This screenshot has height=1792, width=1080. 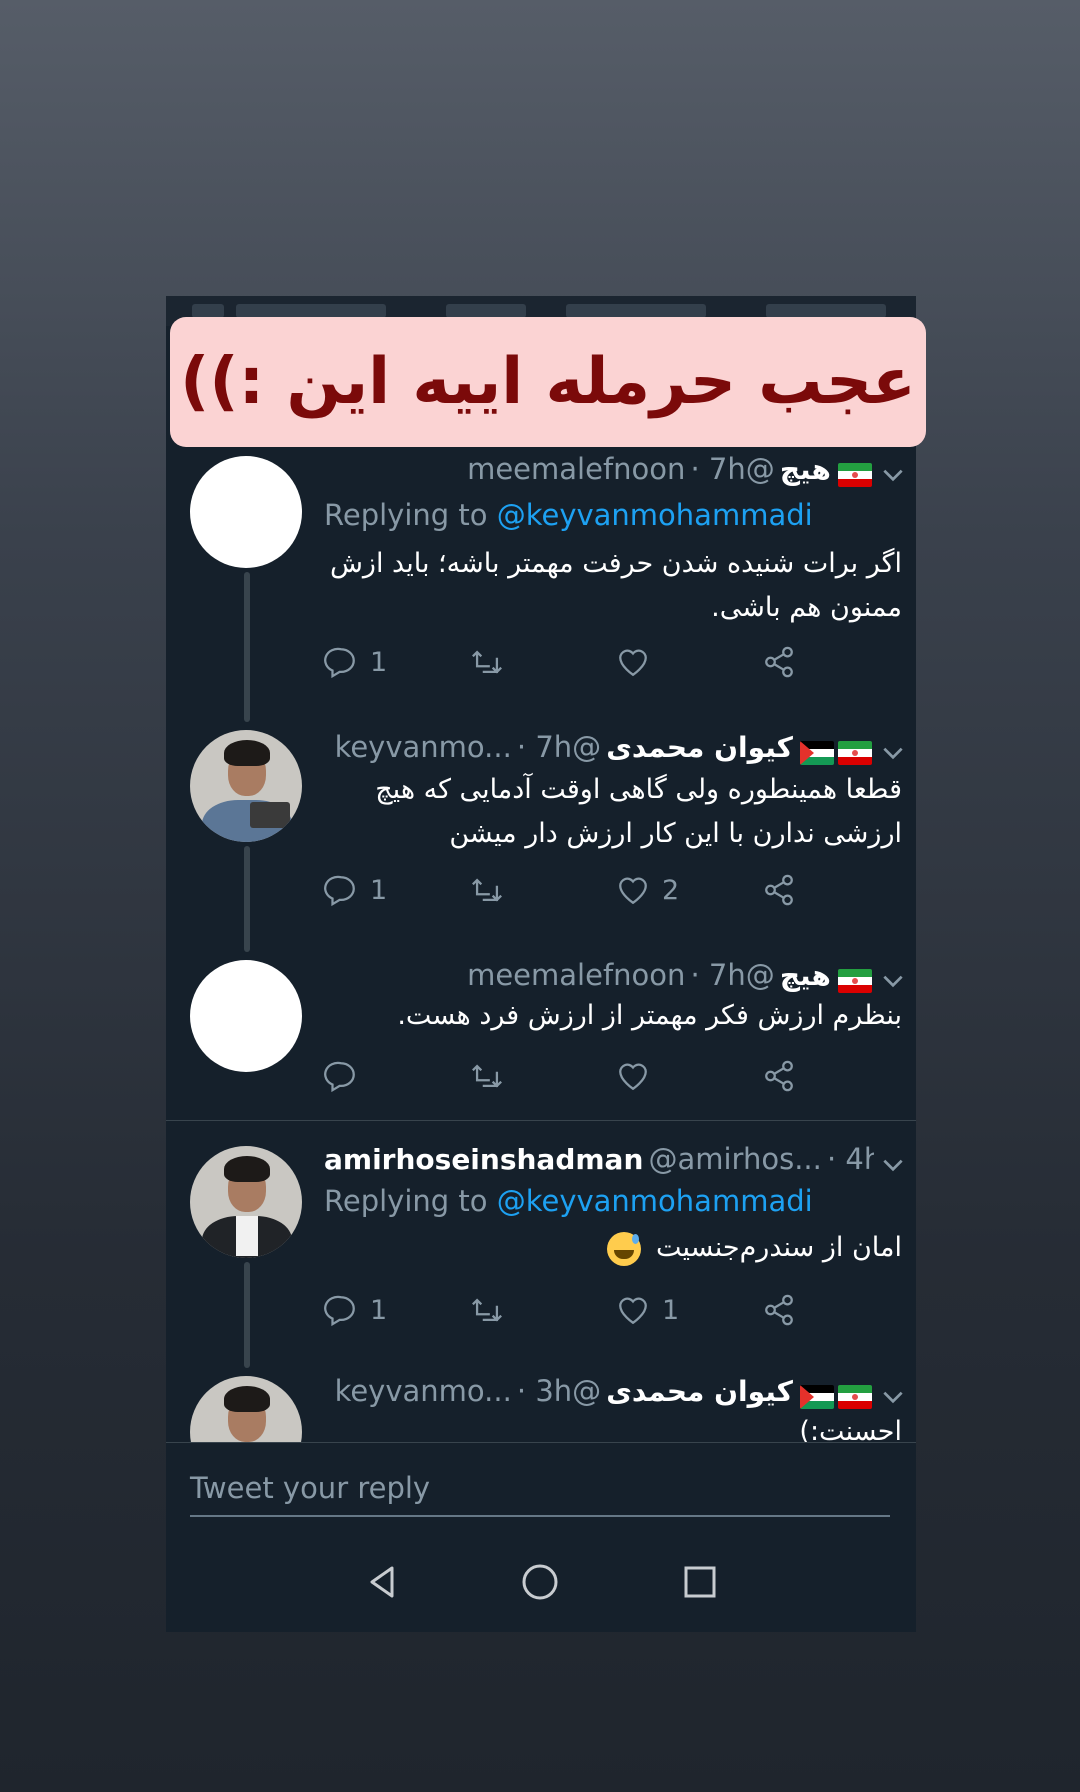 I want to click on like-button: 2, so click(x=647, y=890).